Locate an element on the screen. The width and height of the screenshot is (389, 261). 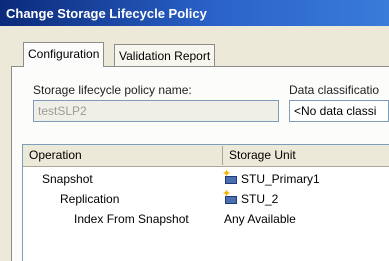
operation-cell: Snapshot is located at coordinates (67, 179).